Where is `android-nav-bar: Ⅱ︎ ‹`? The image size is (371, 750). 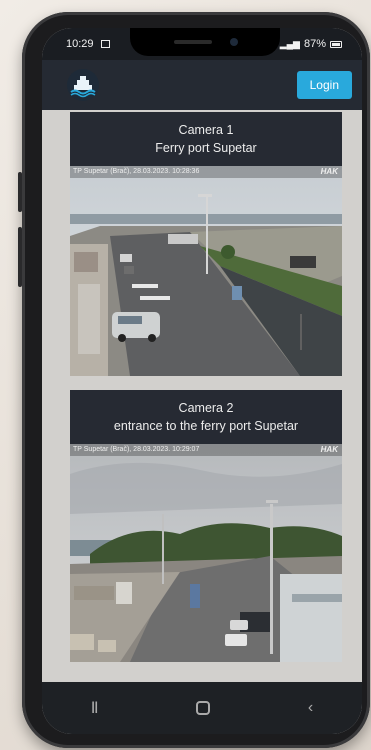
android-nav-bar: Ⅱ︎ ‹ is located at coordinates (202, 708).